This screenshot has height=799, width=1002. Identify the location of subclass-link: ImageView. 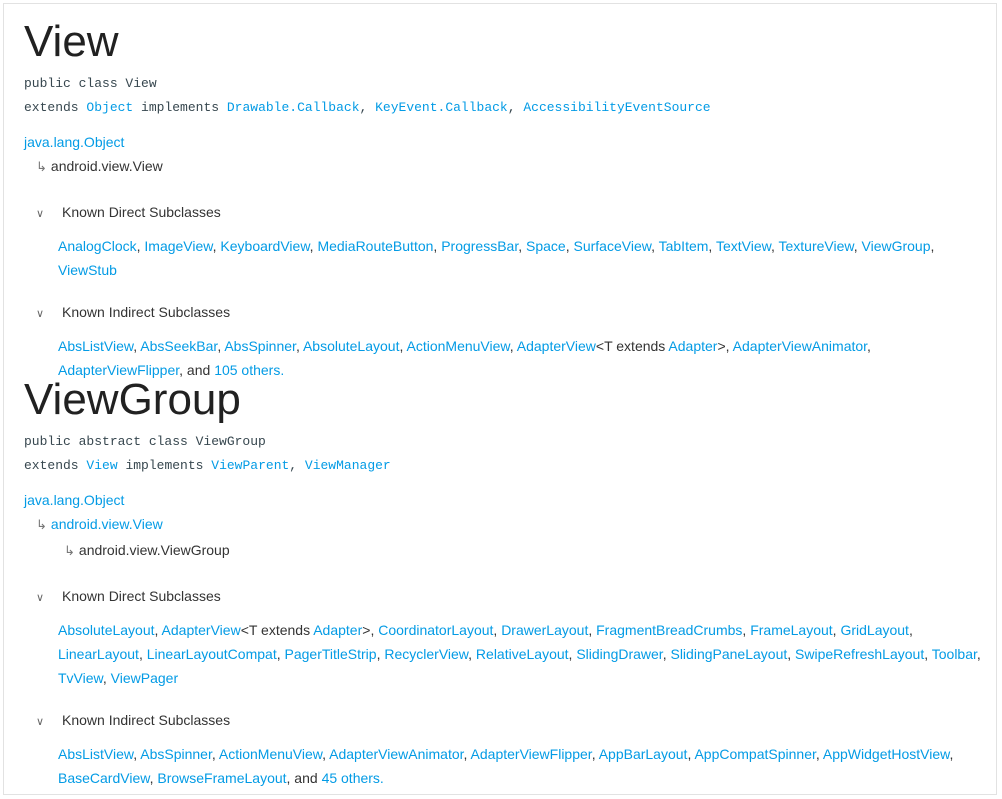
(178, 246).